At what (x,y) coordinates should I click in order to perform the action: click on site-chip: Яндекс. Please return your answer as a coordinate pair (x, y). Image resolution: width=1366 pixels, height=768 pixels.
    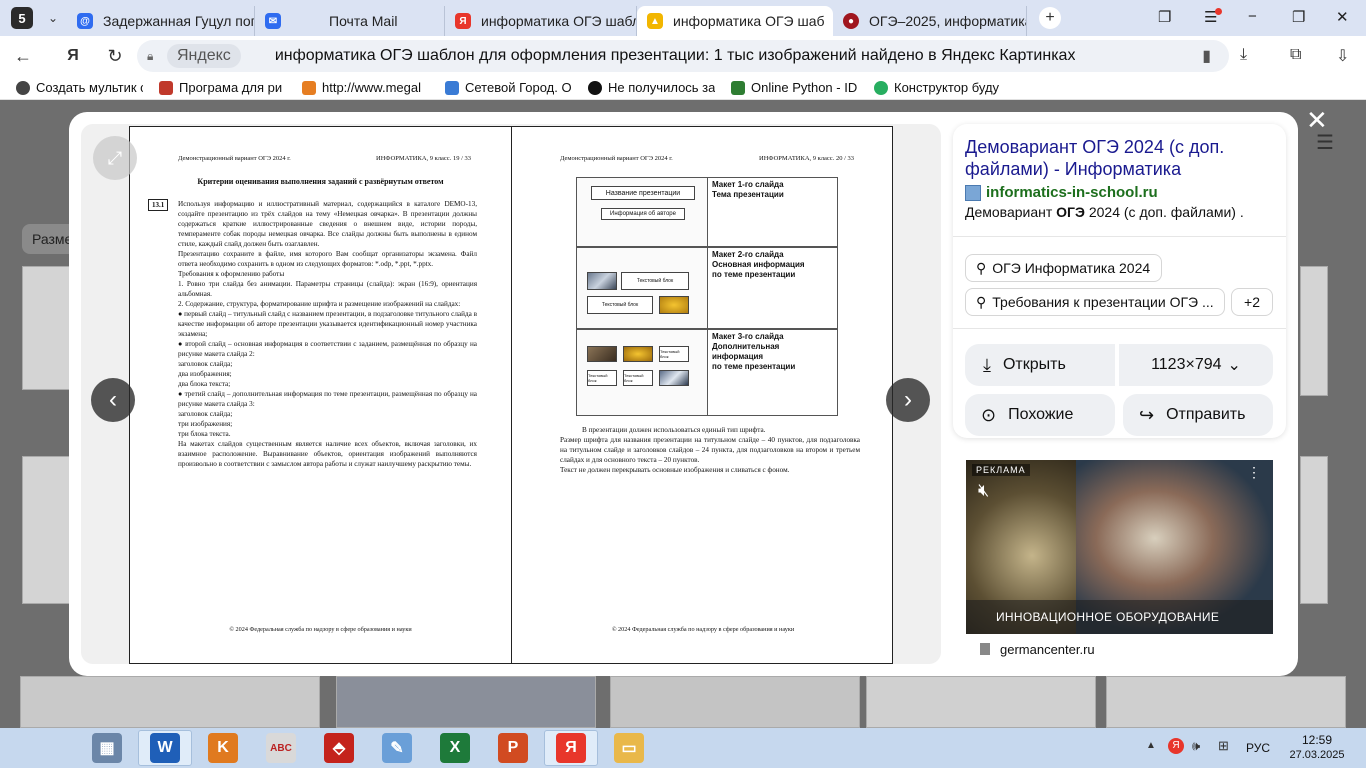
    Looking at the image, I should click on (204, 56).